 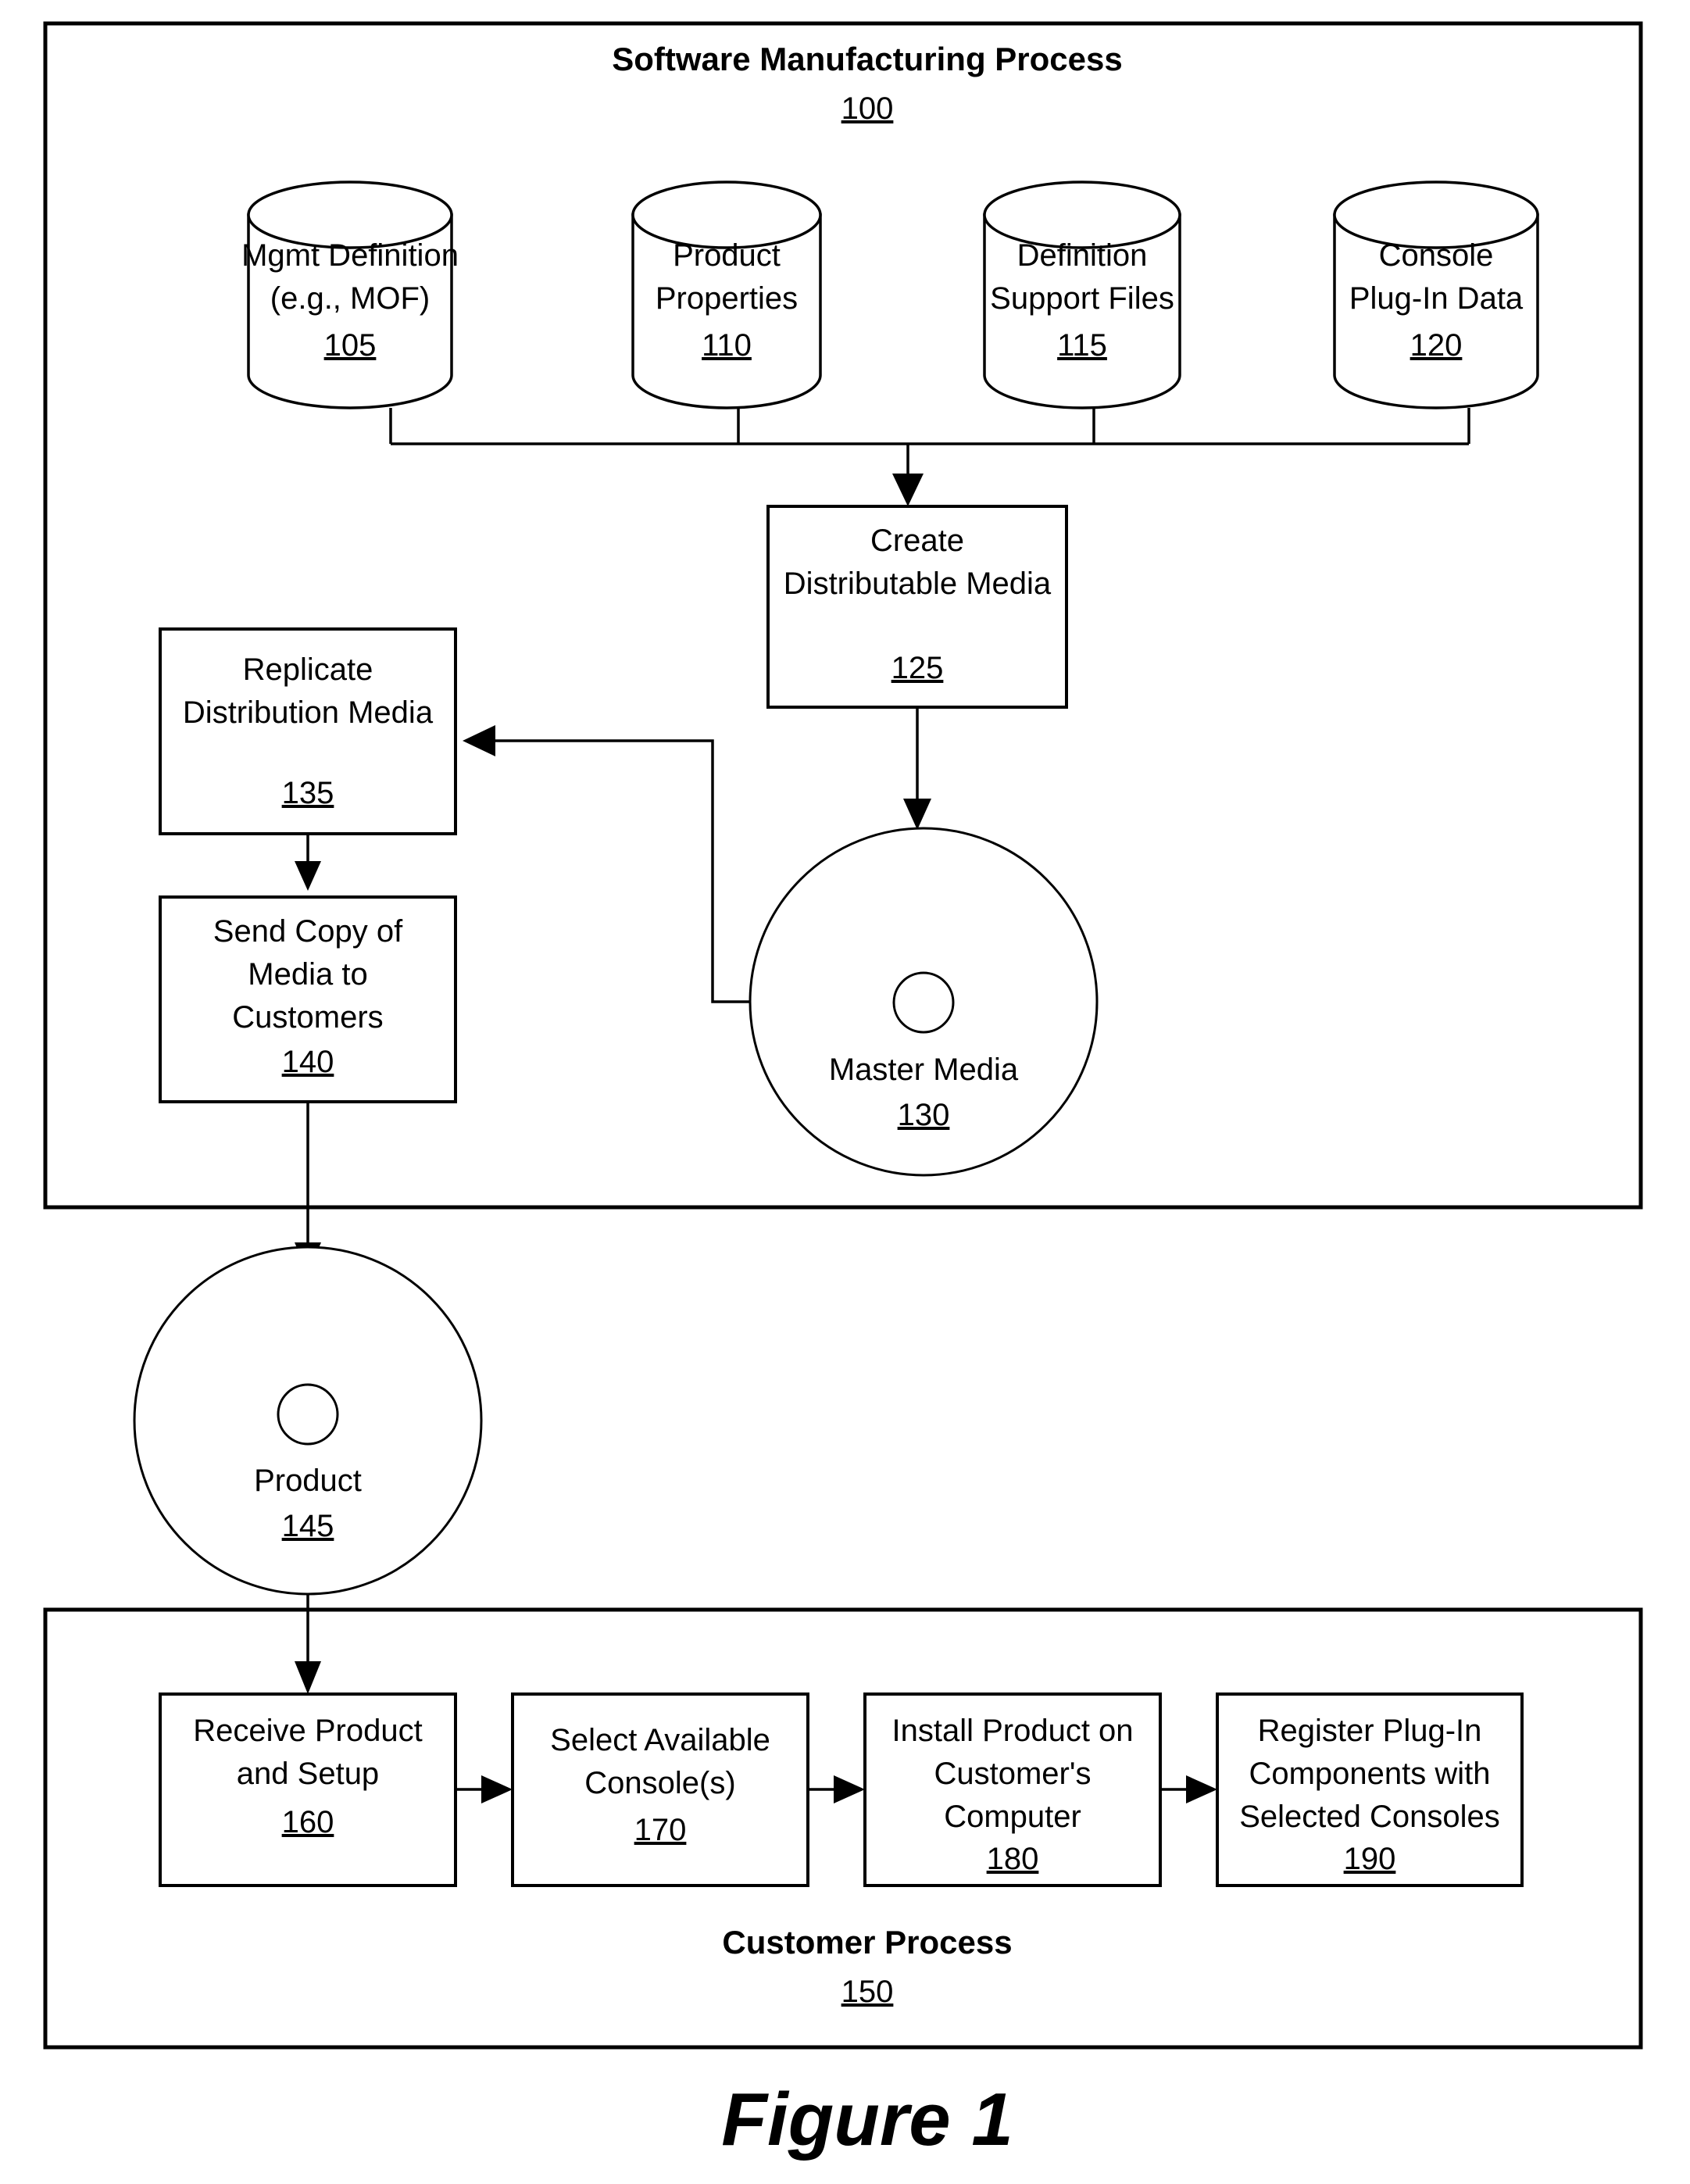 I want to click on process-create-media-line1: Create, so click(x=917, y=541).